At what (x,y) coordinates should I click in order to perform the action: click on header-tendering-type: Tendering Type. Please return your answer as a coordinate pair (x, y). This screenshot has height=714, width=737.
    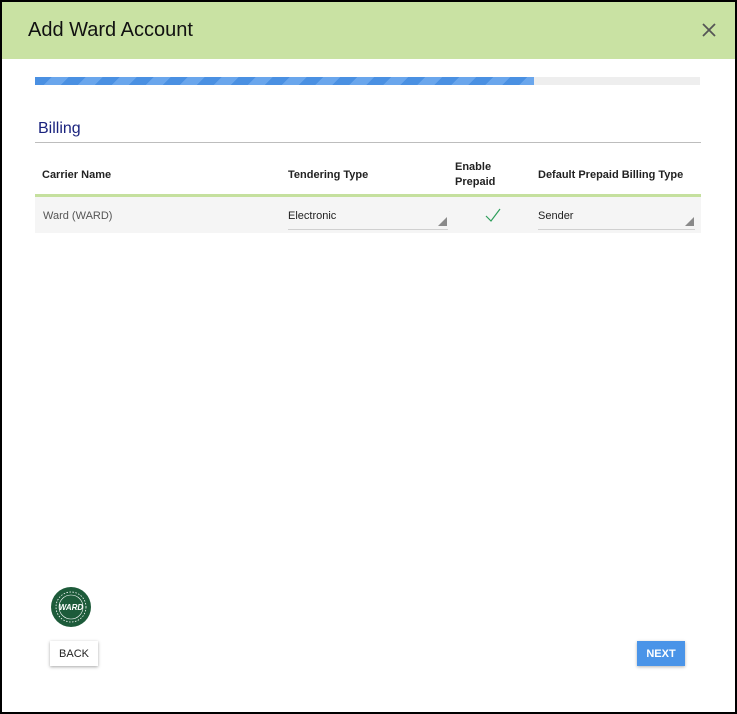
    Looking at the image, I should click on (328, 175).